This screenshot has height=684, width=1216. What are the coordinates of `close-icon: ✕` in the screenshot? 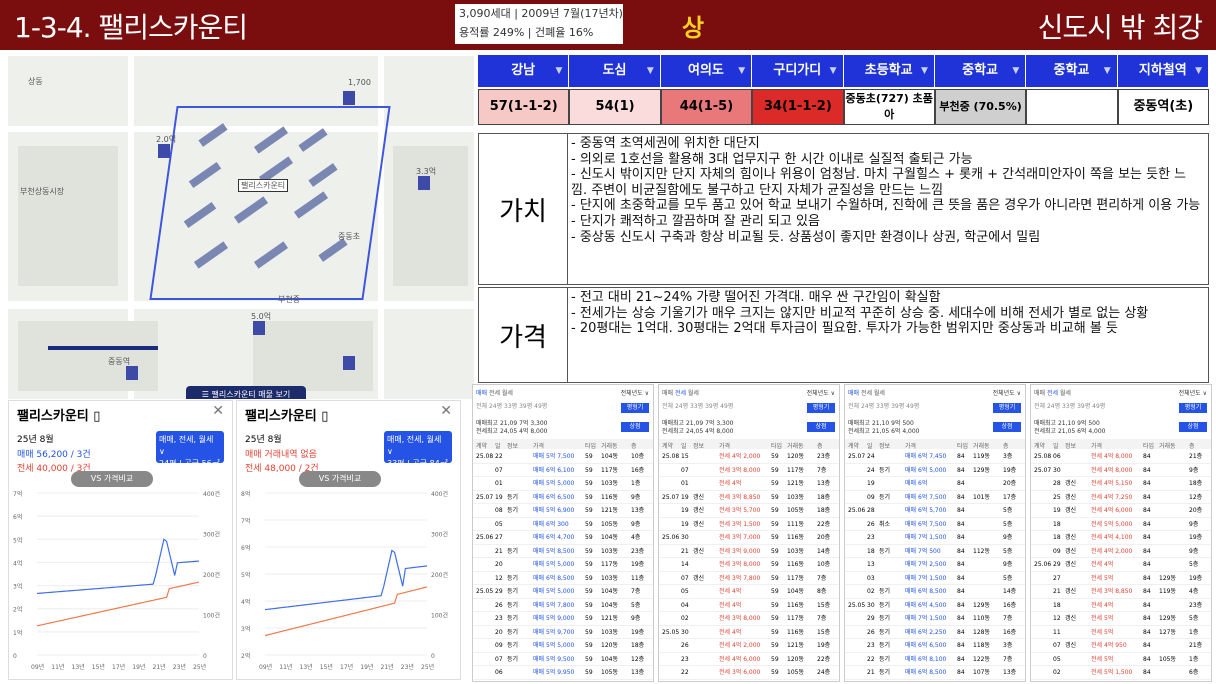 It's located at (218, 411).